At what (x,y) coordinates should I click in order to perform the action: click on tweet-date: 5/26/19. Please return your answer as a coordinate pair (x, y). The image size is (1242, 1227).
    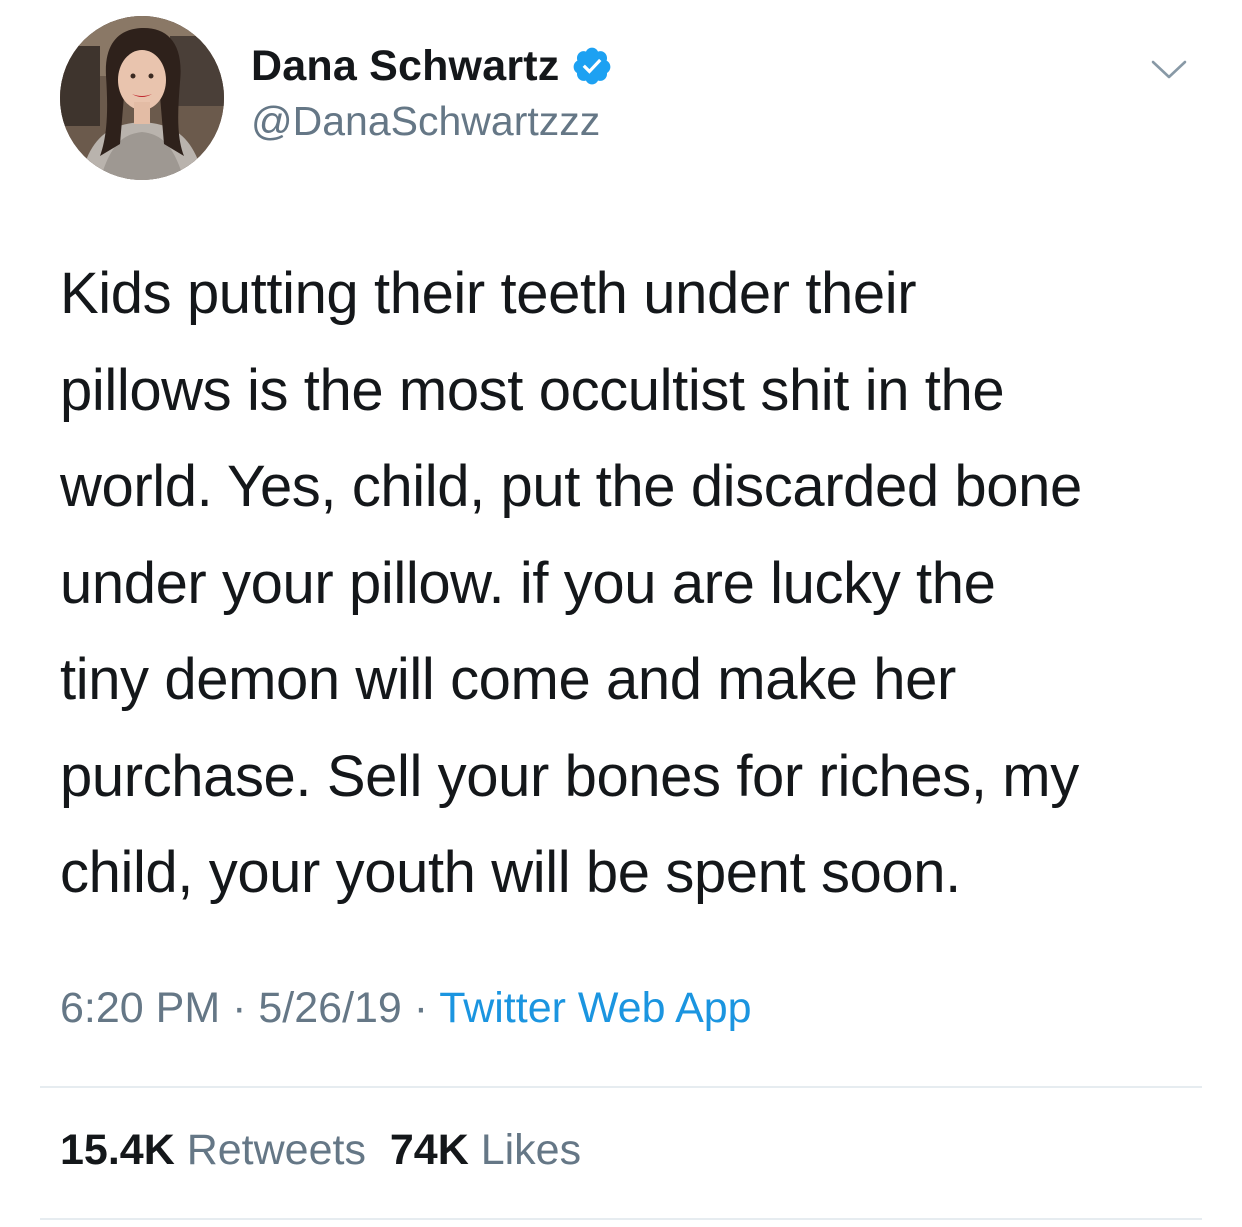
    Looking at the image, I should click on (329, 1008).